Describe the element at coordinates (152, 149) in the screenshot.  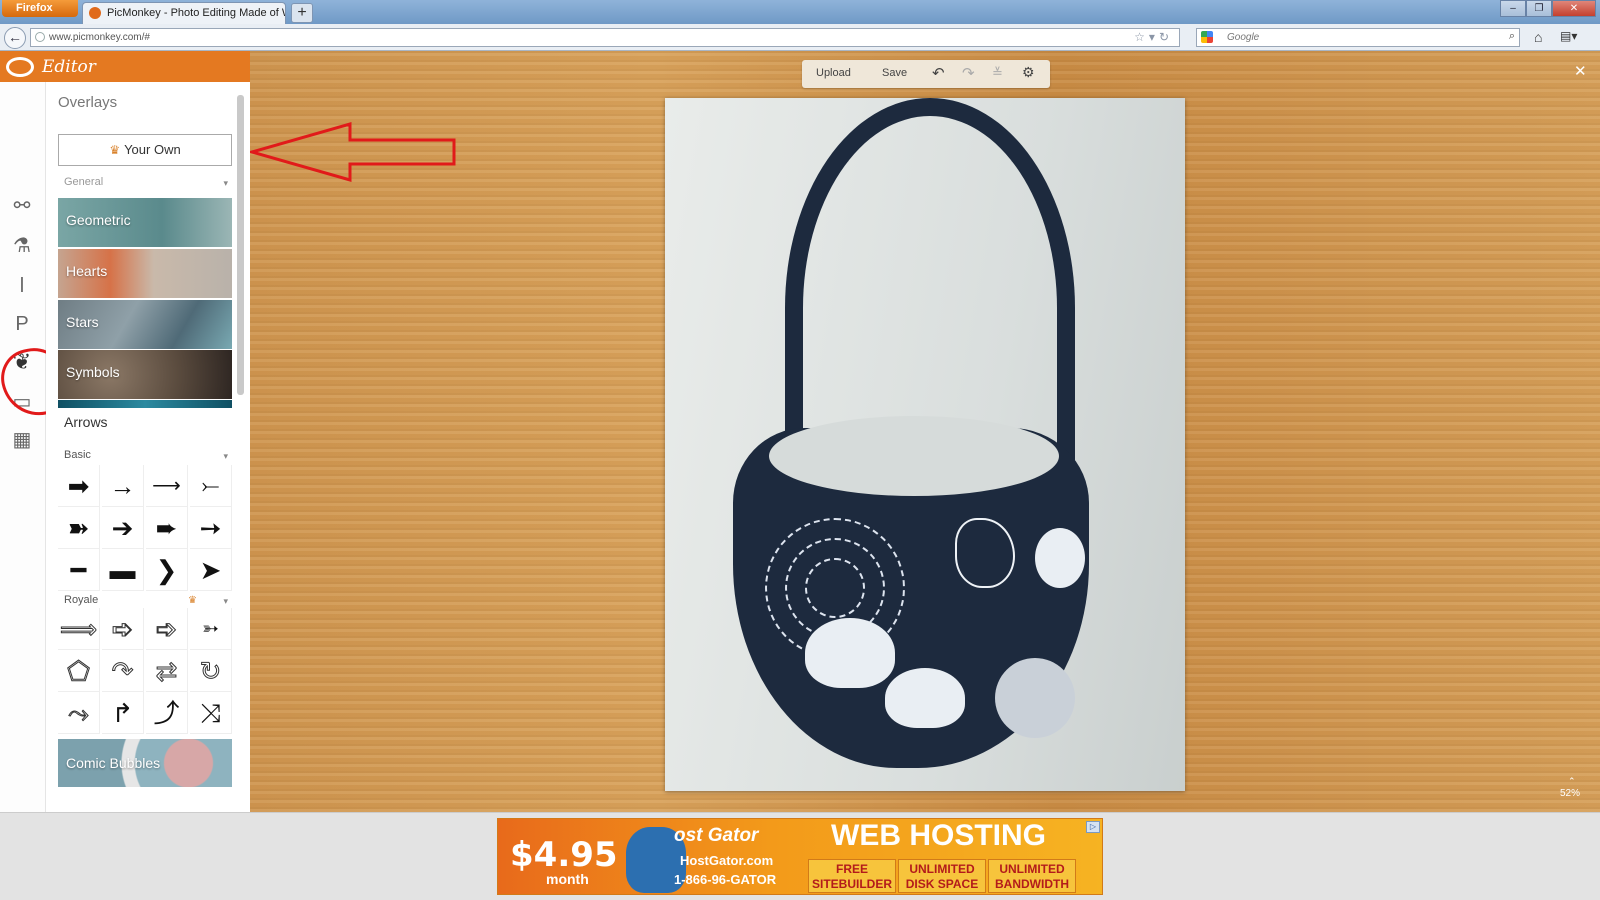
I see `your-own-label: Your Own` at that location.